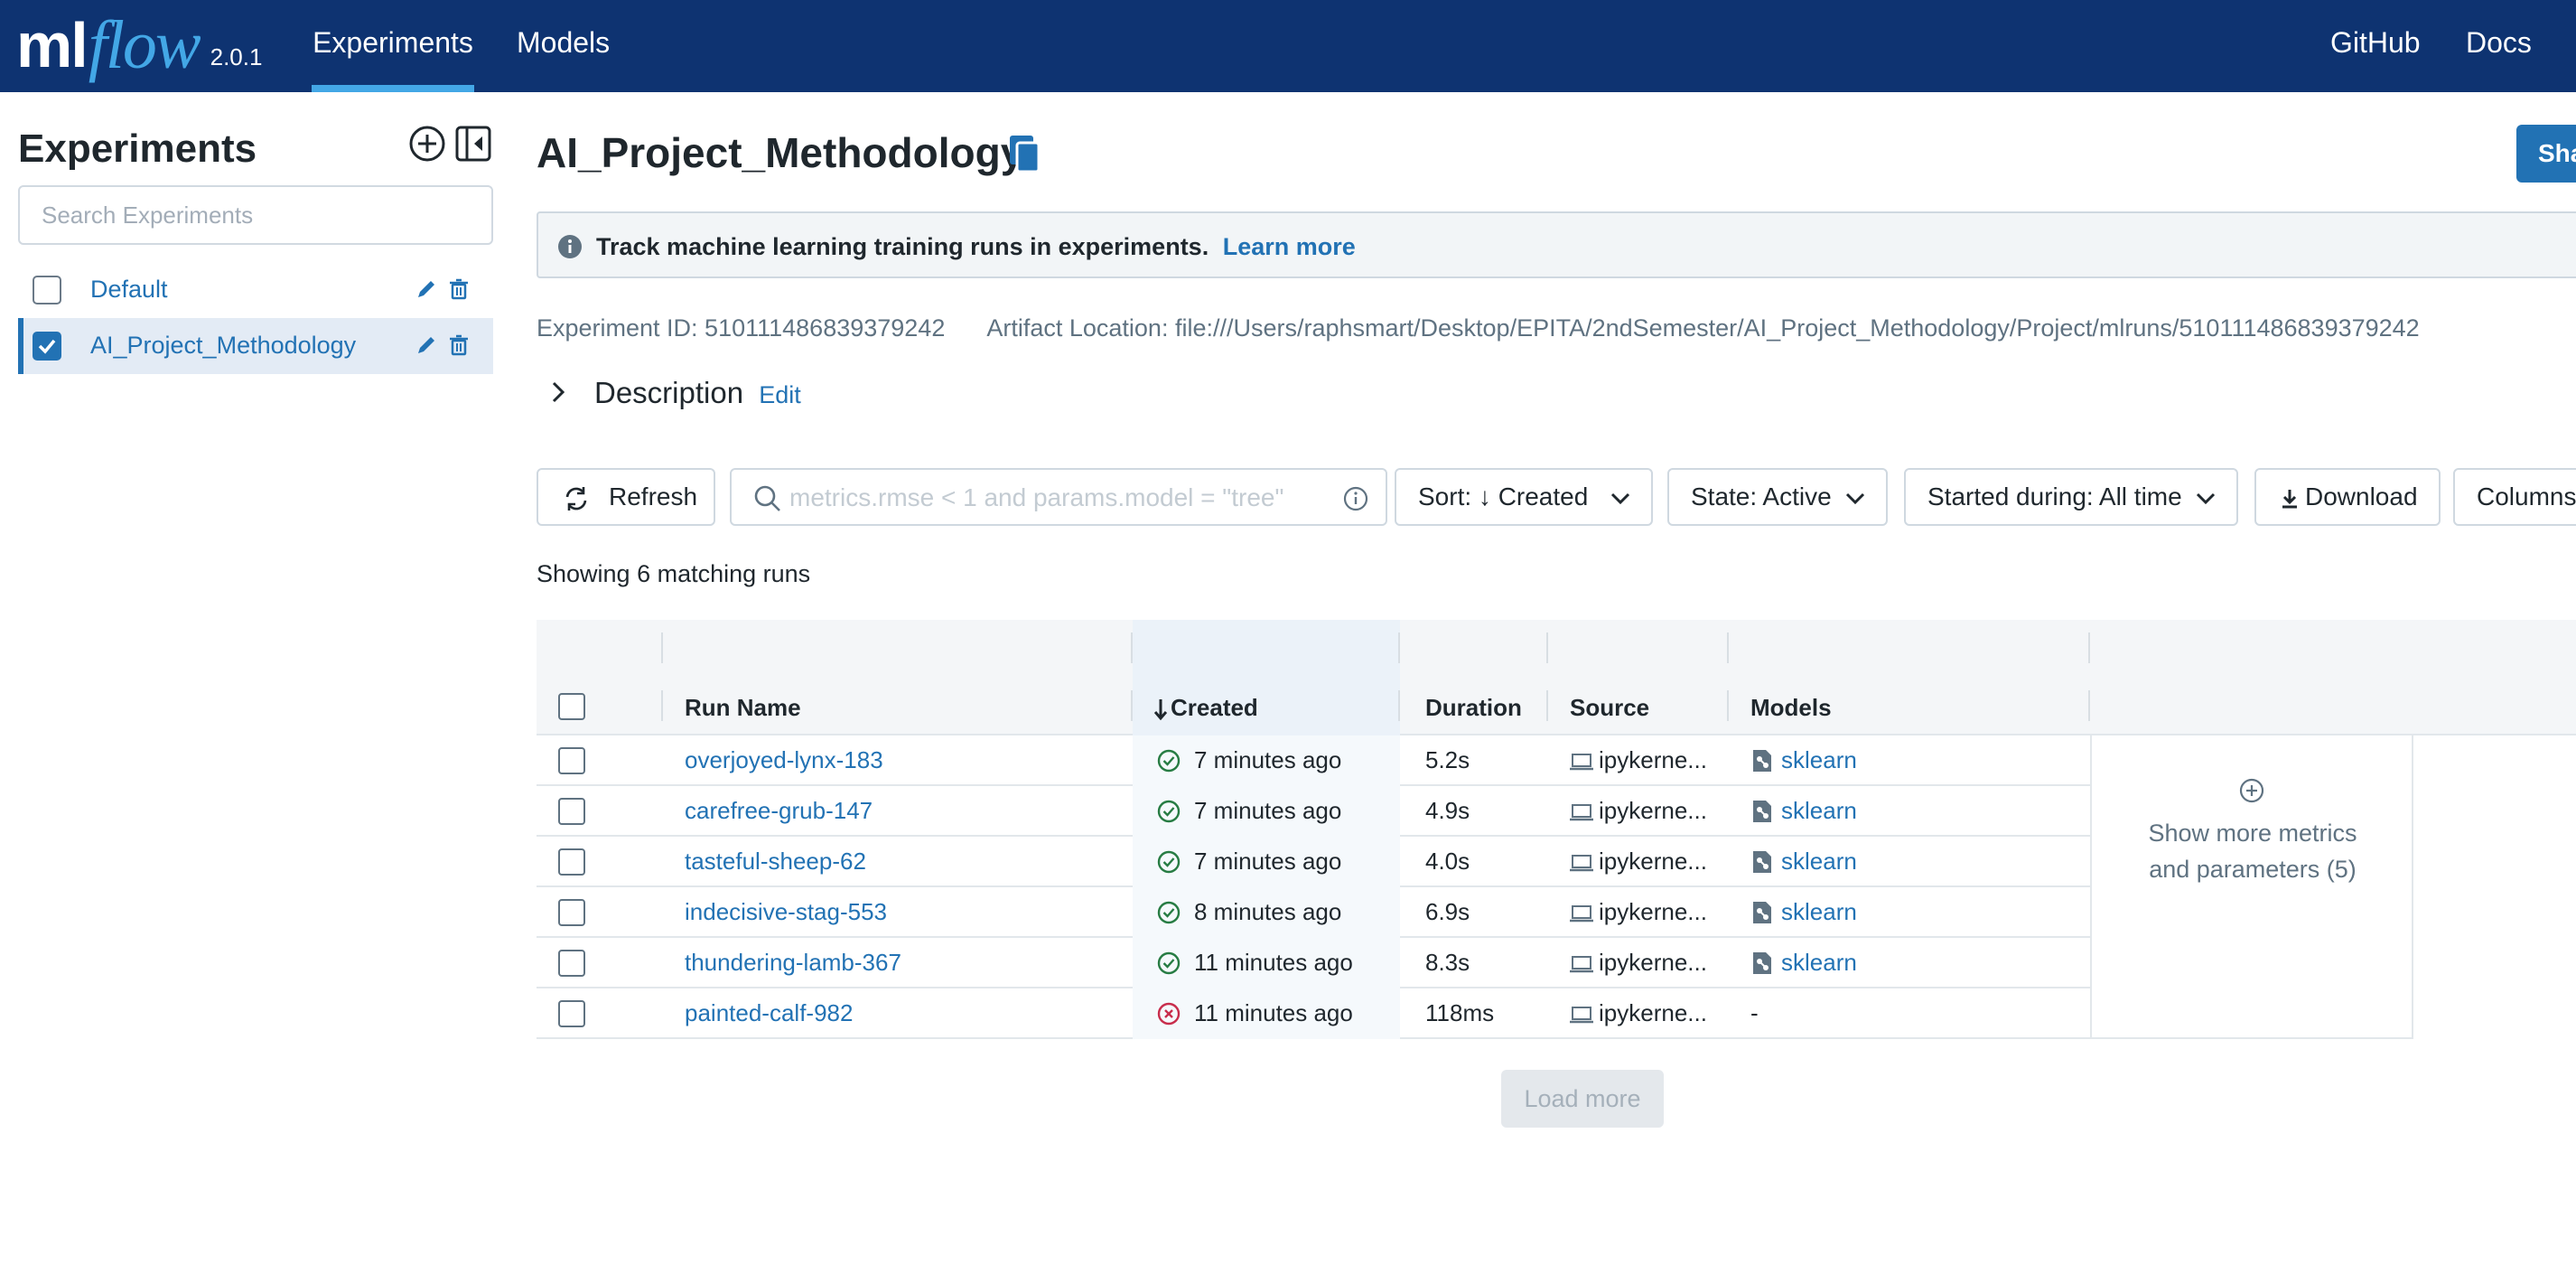 Image resolution: width=2576 pixels, height=1274 pixels. I want to click on refresh-button: Refresh, so click(626, 497).